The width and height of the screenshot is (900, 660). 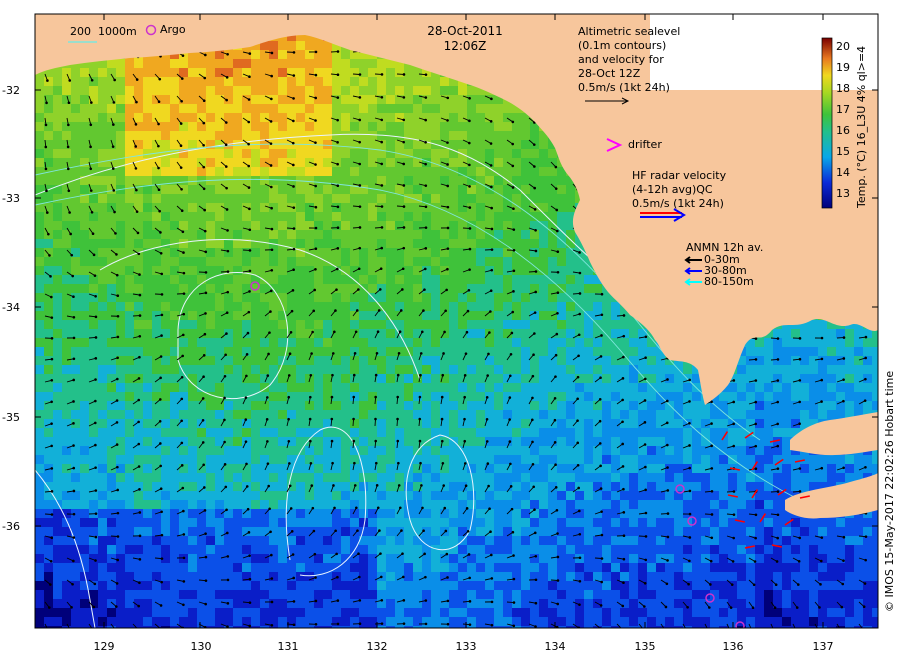 What do you see at coordinates (672, 189) in the screenshot?
I see `hf-radar-legend-line-2: (4-12h avg)QC` at bounding box center [672, 189].